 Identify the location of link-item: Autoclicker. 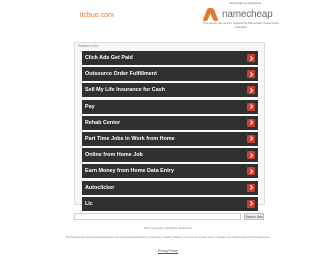
(170, 187).